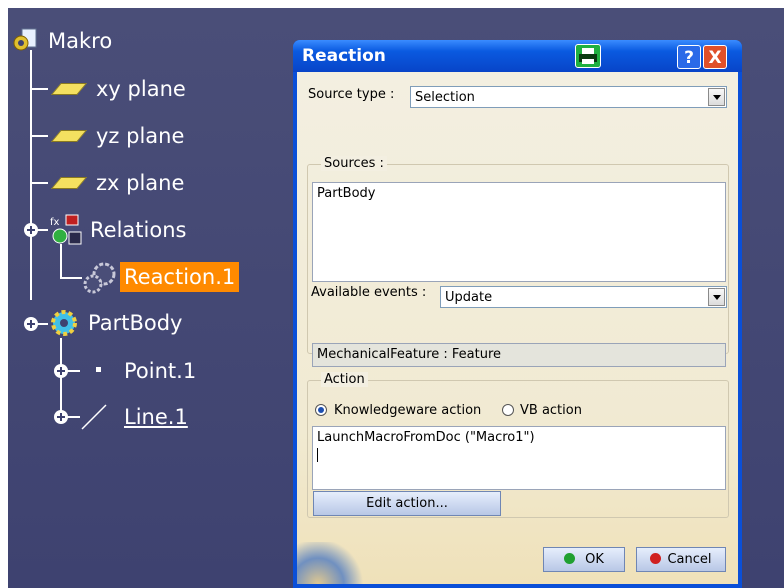  What do you see at coordinates (588, 56) in the screenshot?
I see `printer-icon` at bounding box center [588, 56].